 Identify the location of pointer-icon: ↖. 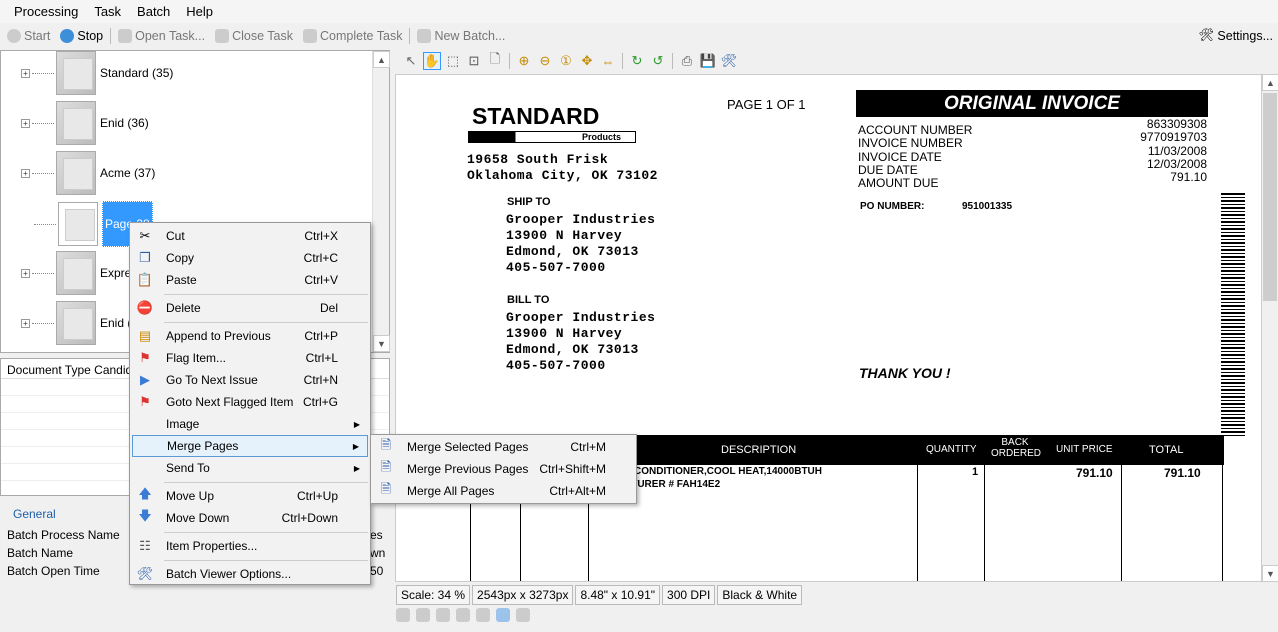
(411, 61).